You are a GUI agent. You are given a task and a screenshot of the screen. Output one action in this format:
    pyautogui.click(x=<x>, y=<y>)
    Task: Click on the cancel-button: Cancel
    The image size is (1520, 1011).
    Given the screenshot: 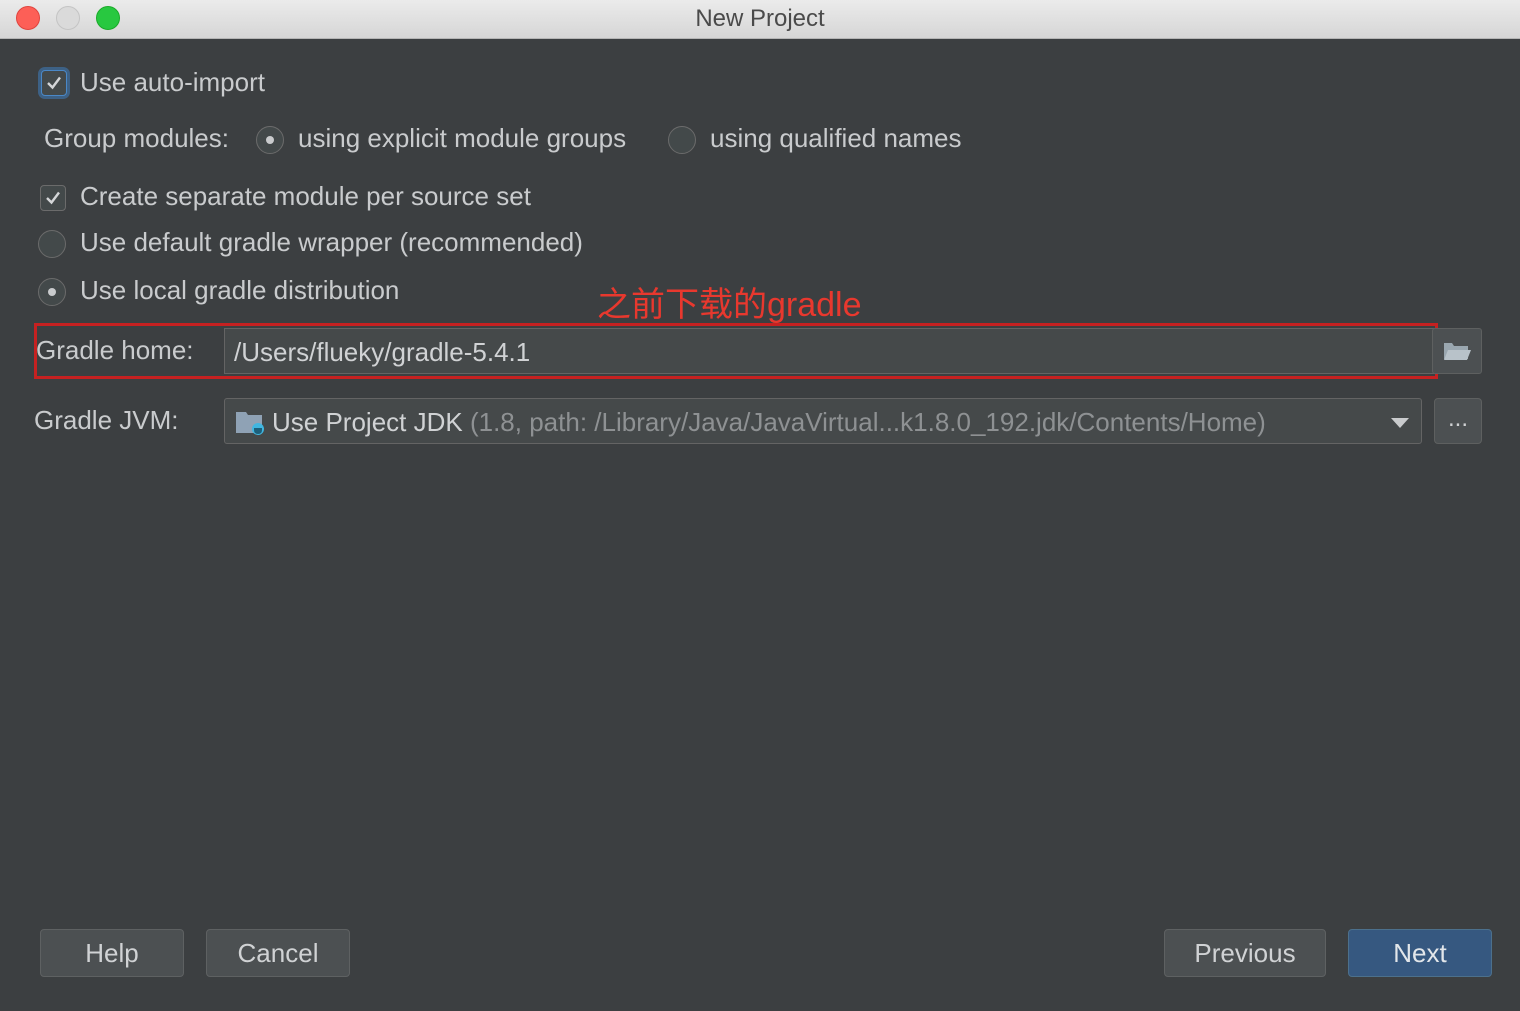 What is the action you would take?
    pyautogui.click(x=278, y=953)
    